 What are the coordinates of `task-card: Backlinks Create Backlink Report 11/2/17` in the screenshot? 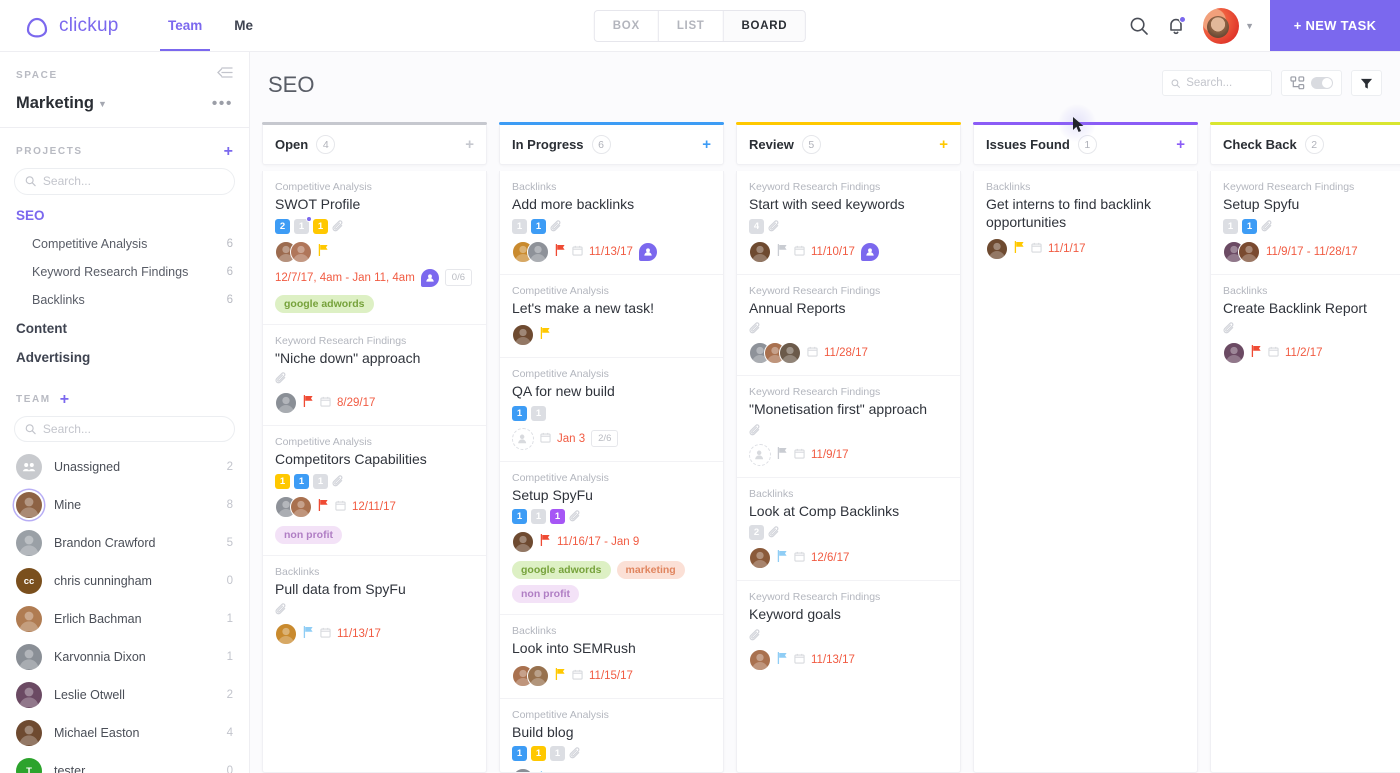 It's located at (1305, 325).